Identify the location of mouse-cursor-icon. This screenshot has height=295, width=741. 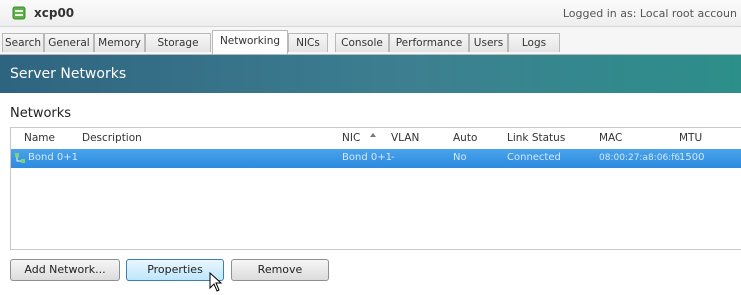
(216, 282).